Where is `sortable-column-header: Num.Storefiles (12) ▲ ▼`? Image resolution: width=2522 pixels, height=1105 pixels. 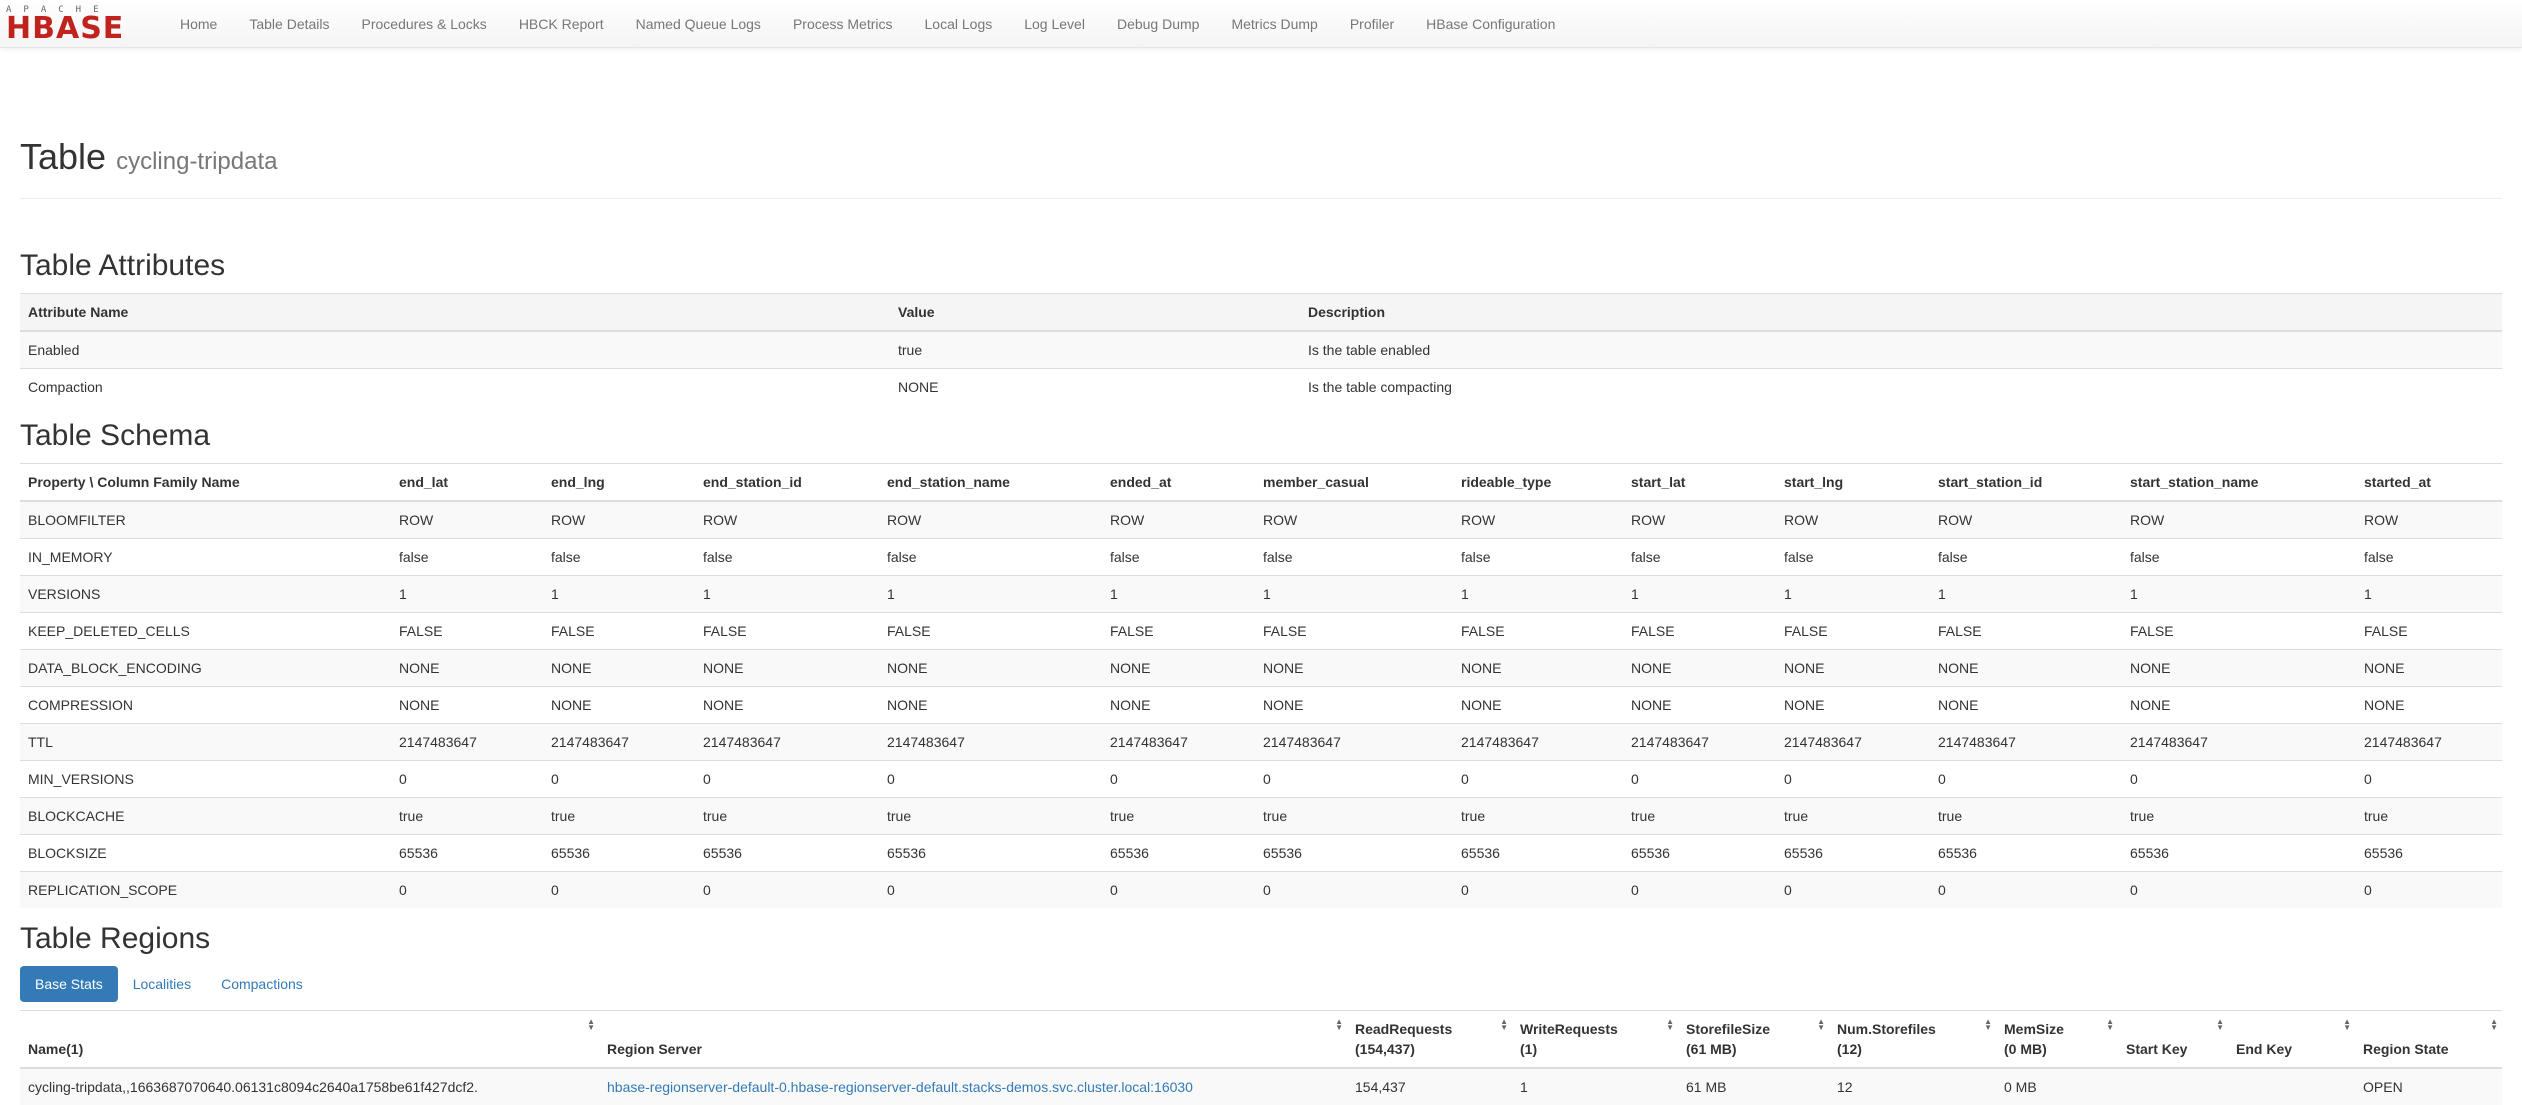 sortable-column-header: Num.Storefiles (12) ▲ ▼ is located at coordinates (1912, 1039).